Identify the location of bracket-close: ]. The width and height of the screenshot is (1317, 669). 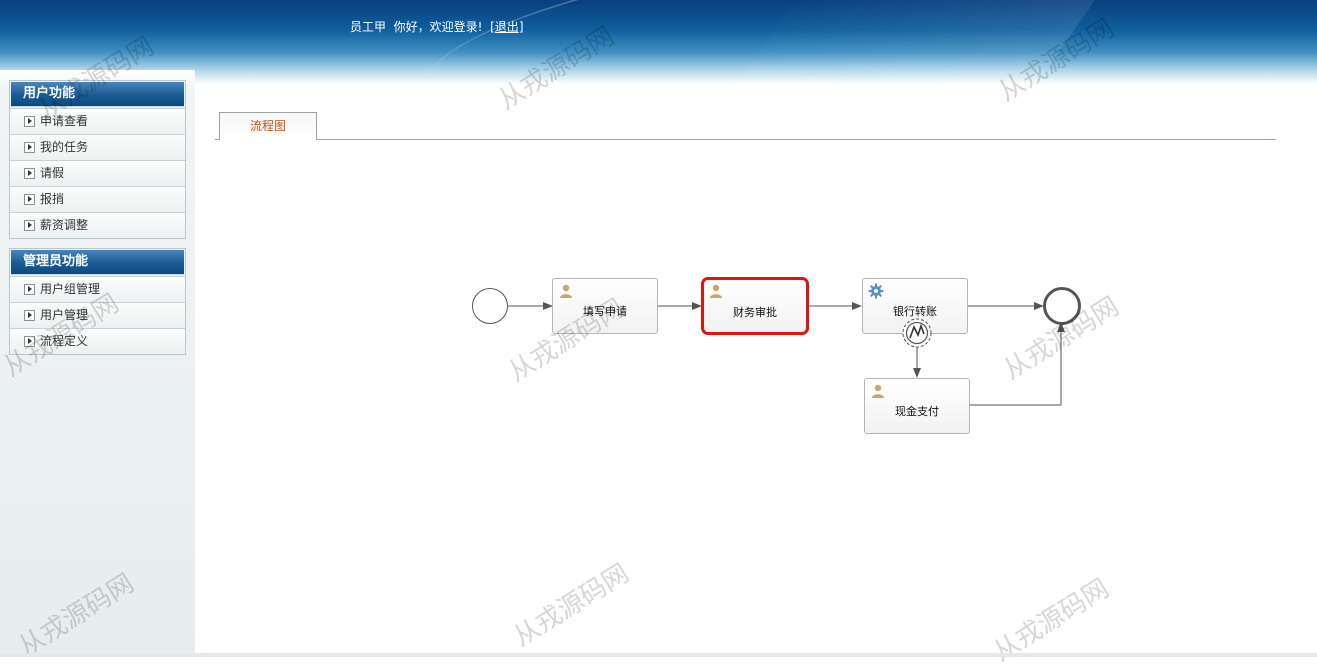
(521, 27).